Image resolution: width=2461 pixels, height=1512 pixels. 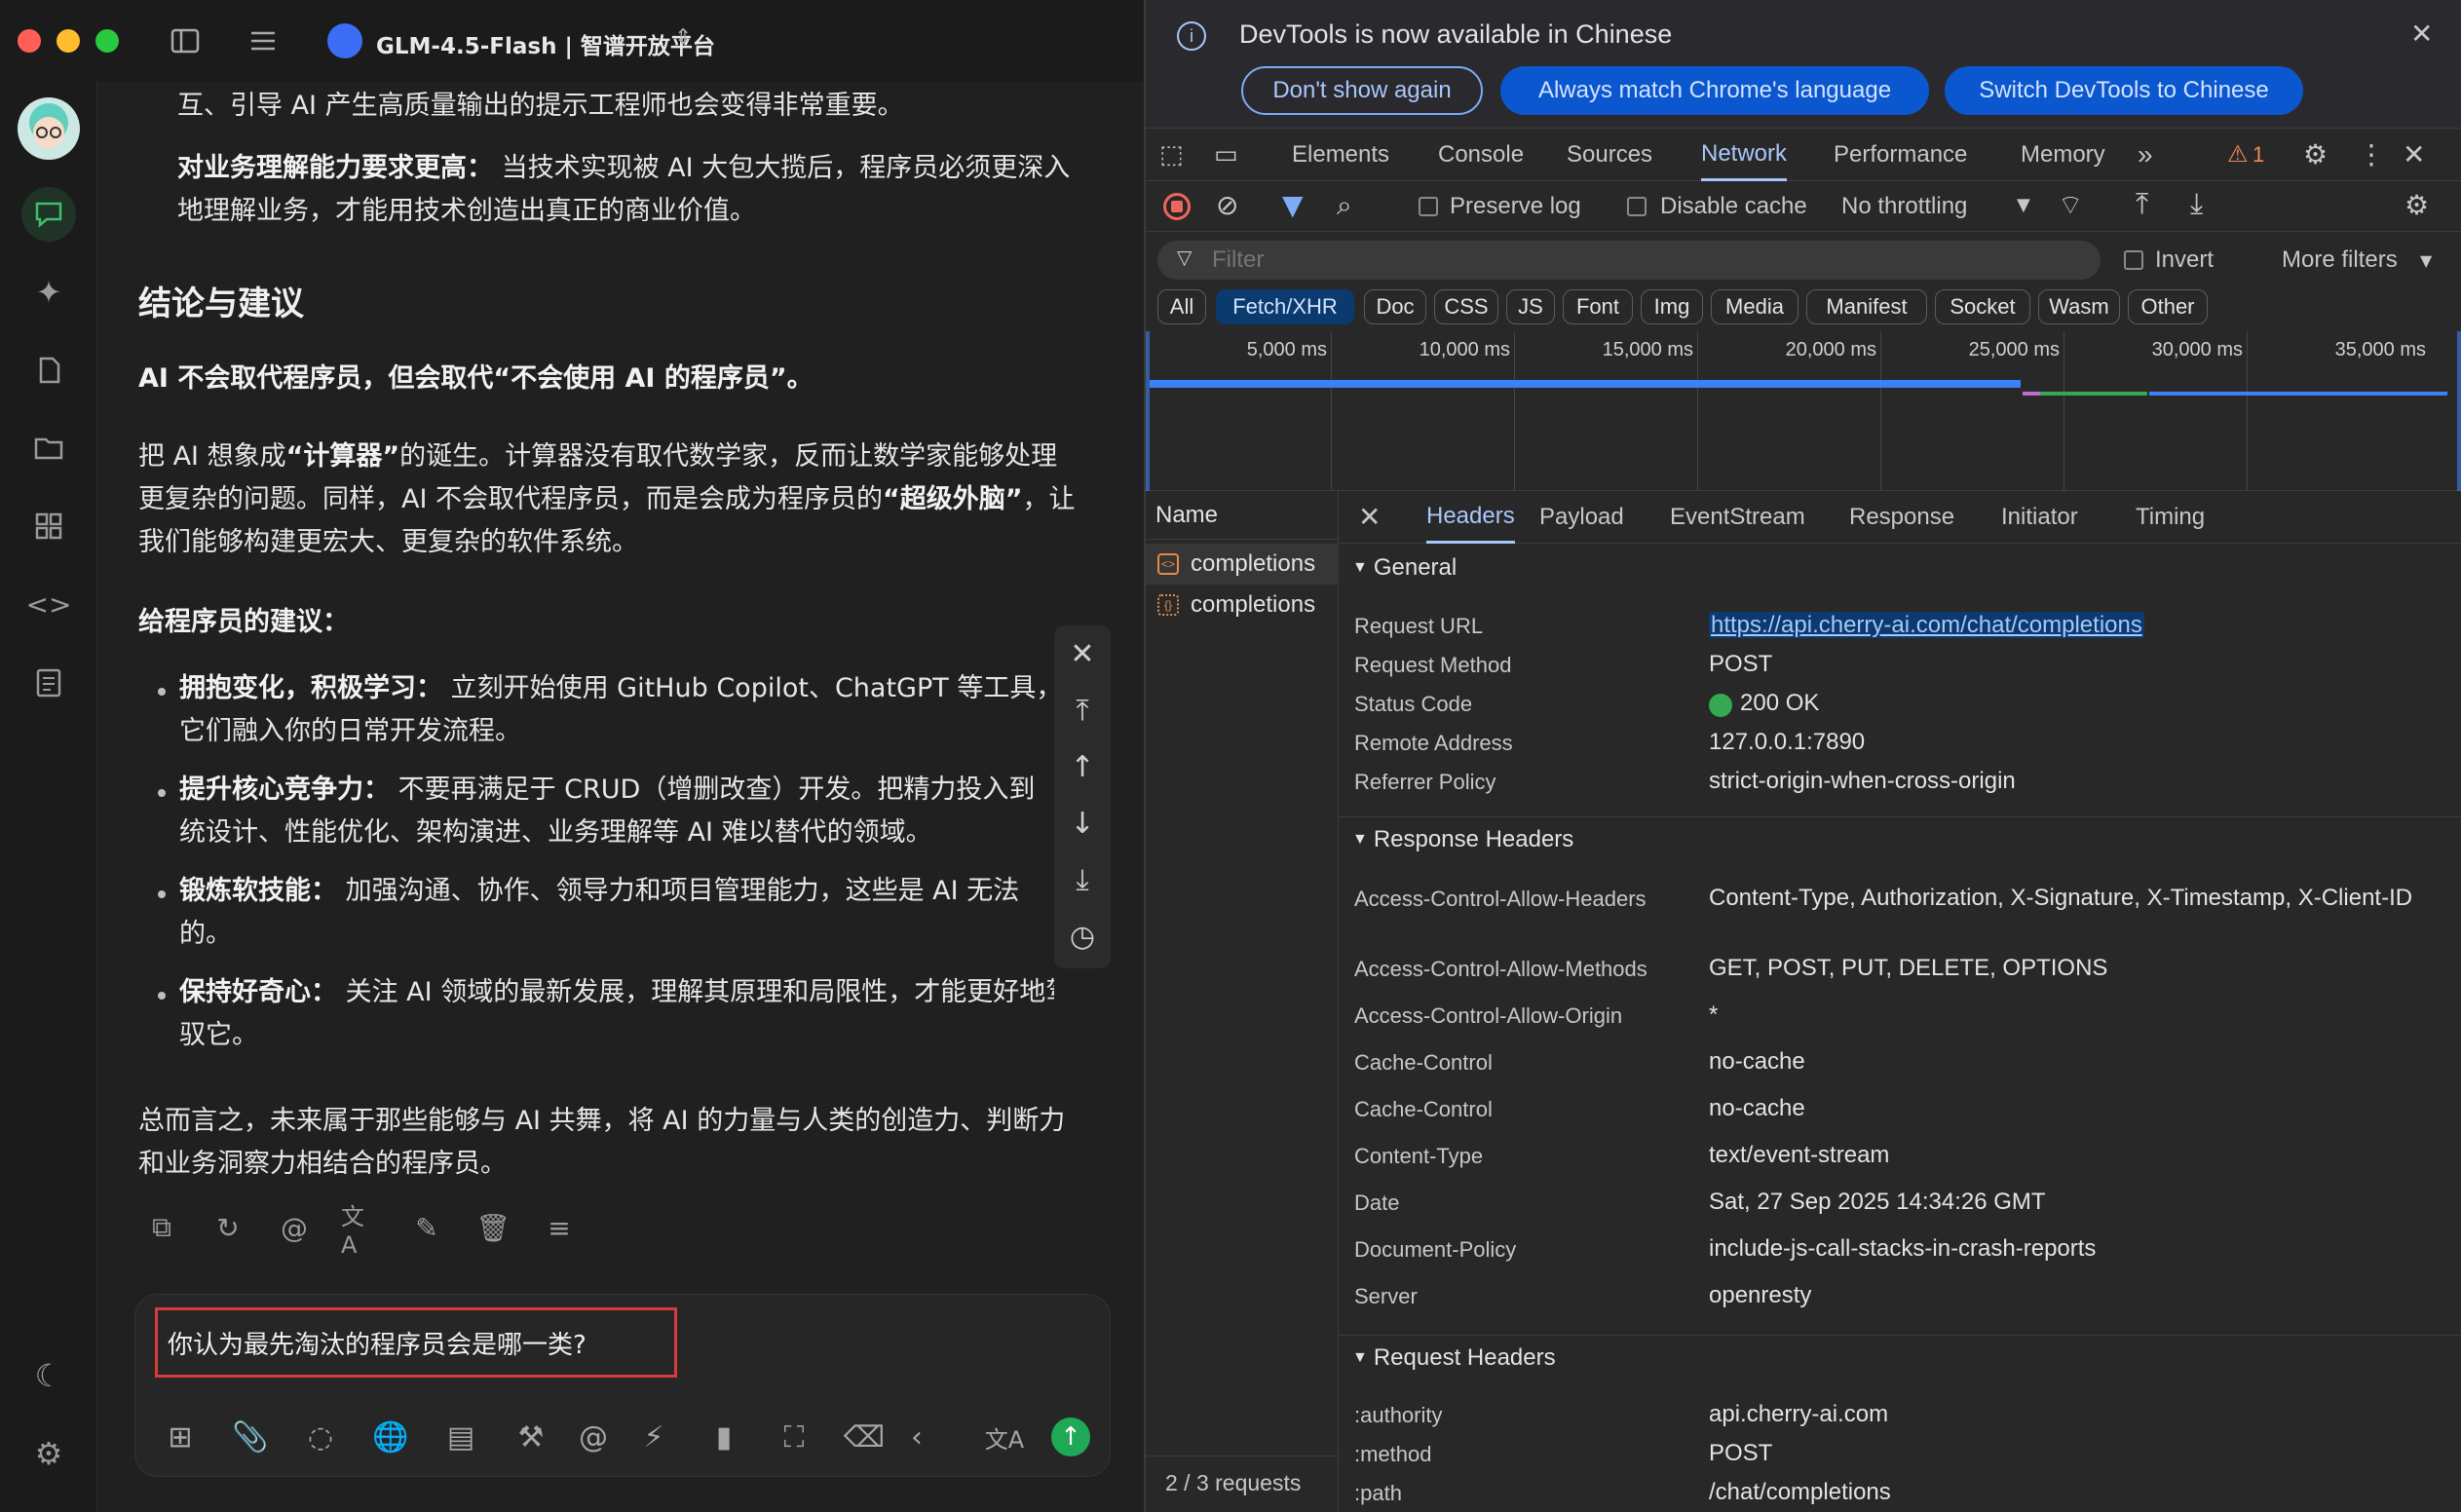 I want to click on response-headers-section-header: ▼ Response Headers, so click(x=1900, y=838).